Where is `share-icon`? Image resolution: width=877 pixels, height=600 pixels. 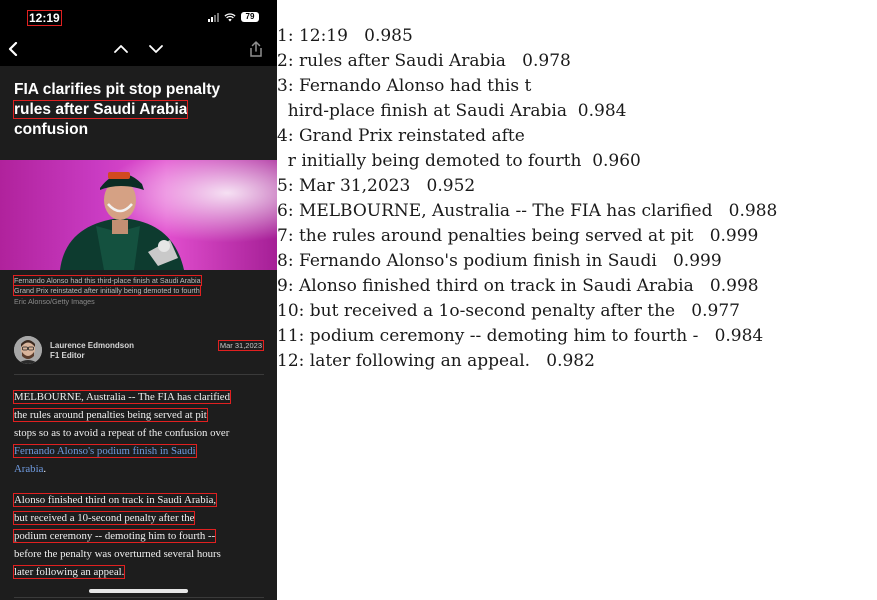 share-icon is located at coordinates (256, 49).